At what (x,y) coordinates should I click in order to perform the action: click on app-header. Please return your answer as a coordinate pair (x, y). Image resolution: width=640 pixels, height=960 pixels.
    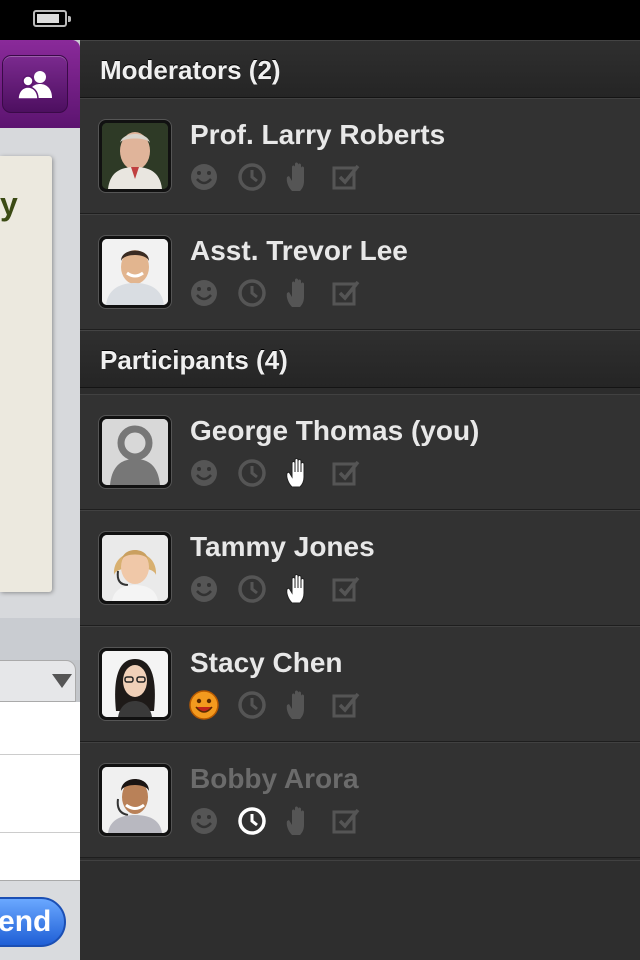
    Looking at the image, I should click on (40, 84).